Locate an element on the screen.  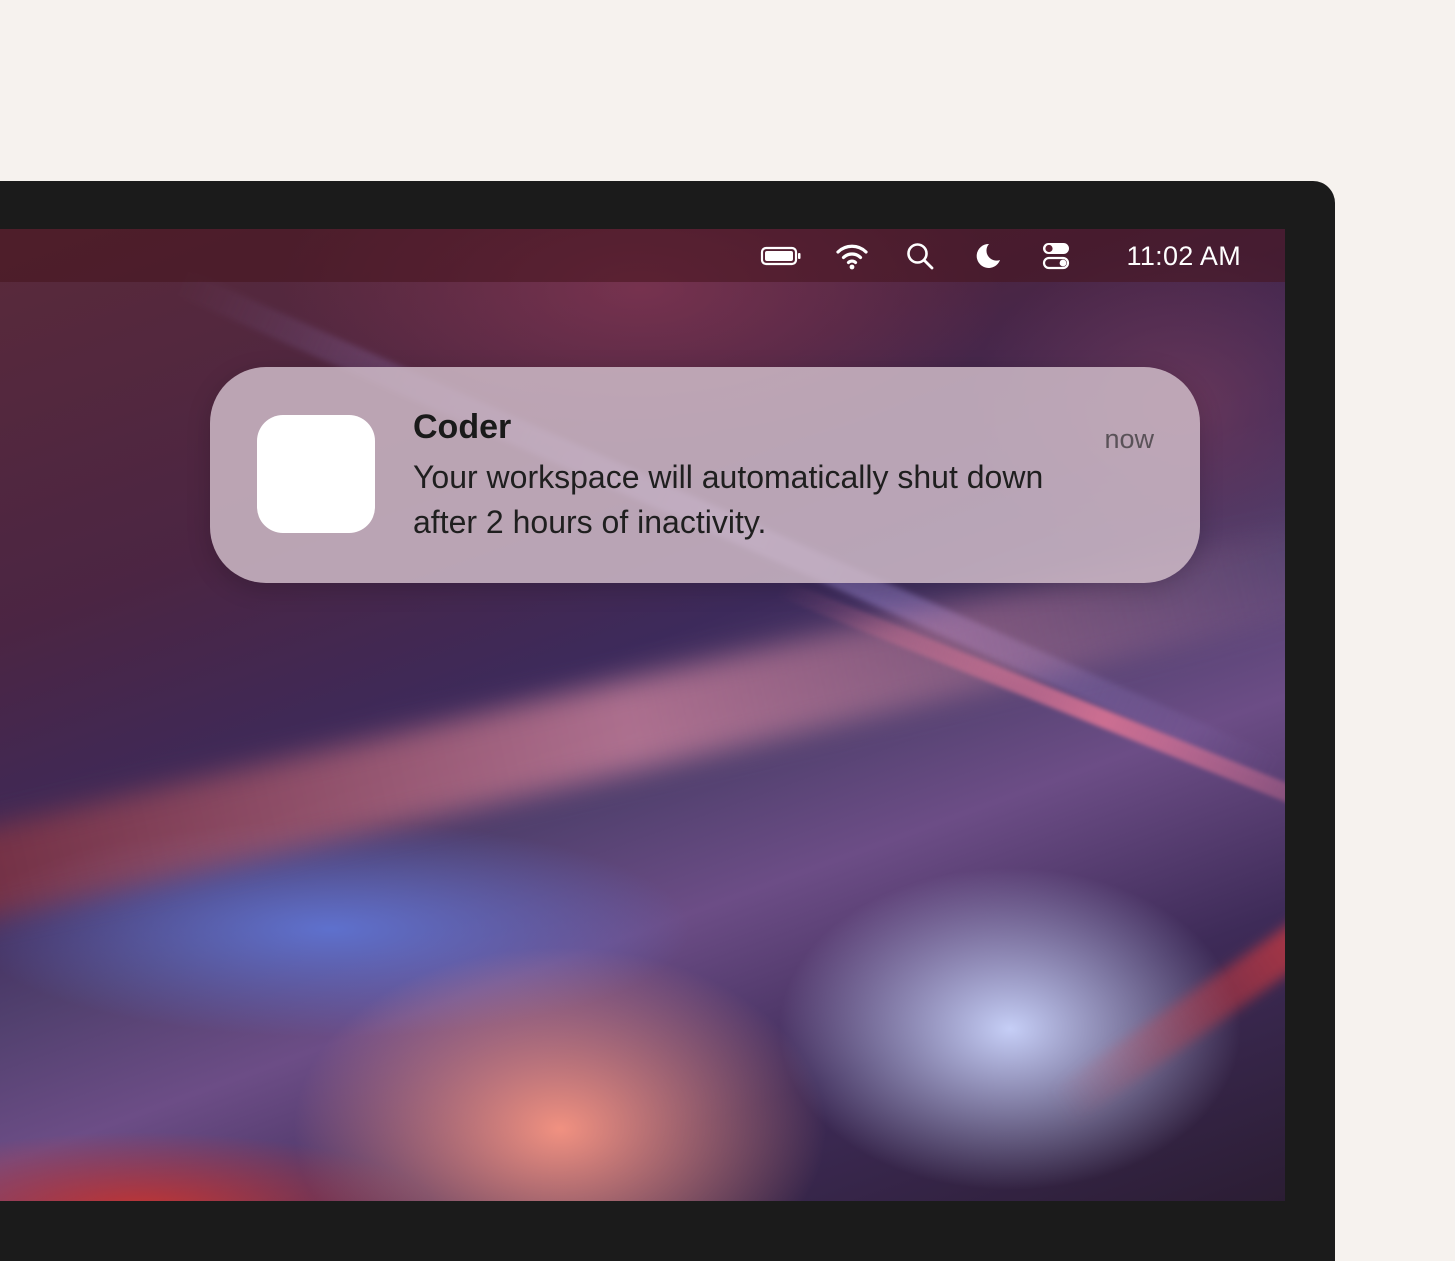
notification-app-name: Coder is located at coordinates (462, 427).